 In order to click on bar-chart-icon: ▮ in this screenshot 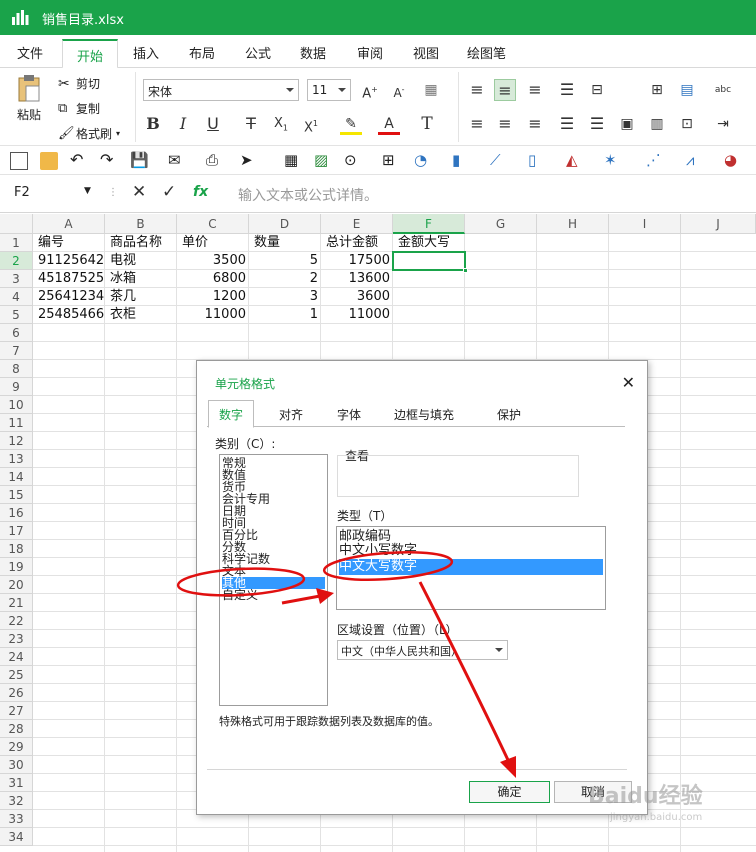, I will do `click(461, 161)`.